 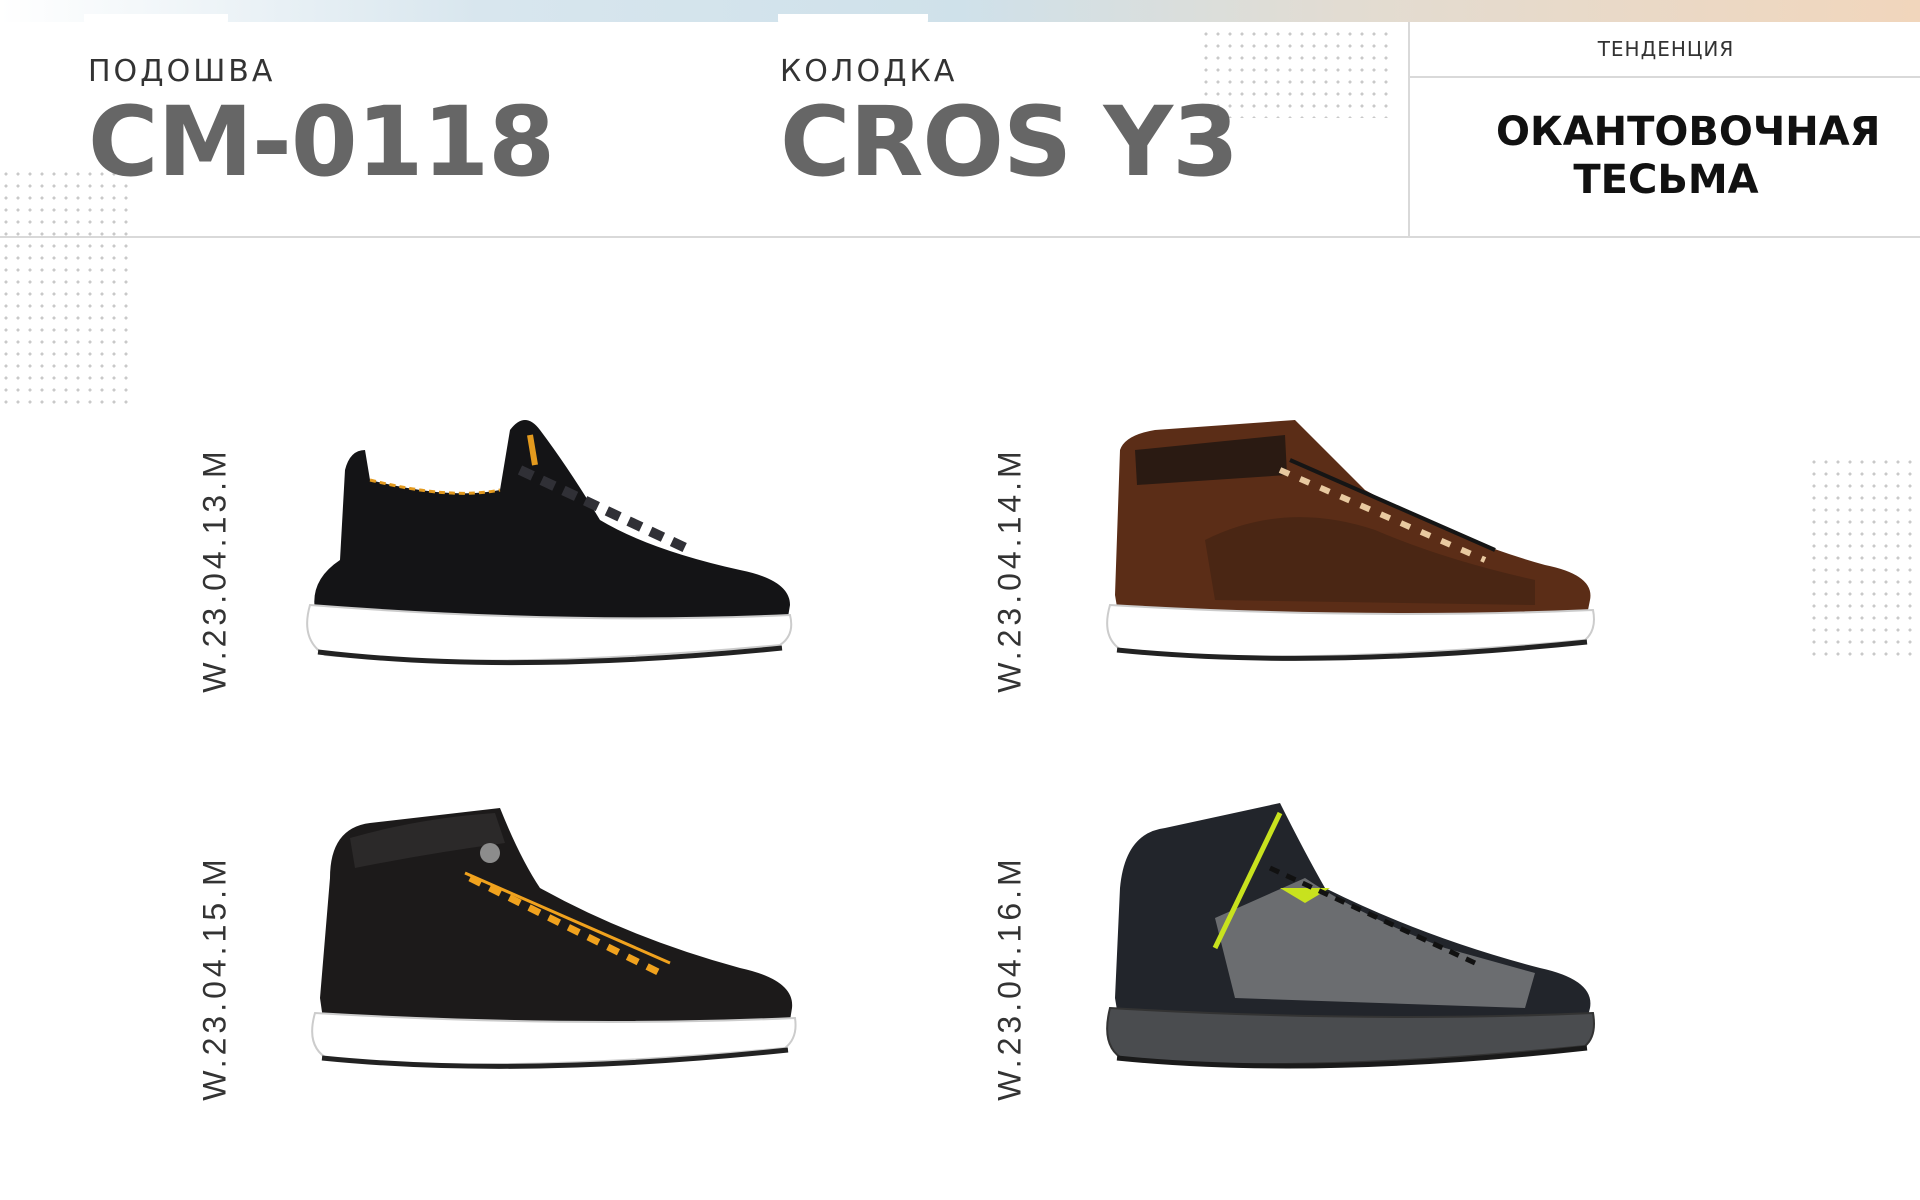 I want to click on product-code: W.23.04.13.M, so click(x=214, y=570).